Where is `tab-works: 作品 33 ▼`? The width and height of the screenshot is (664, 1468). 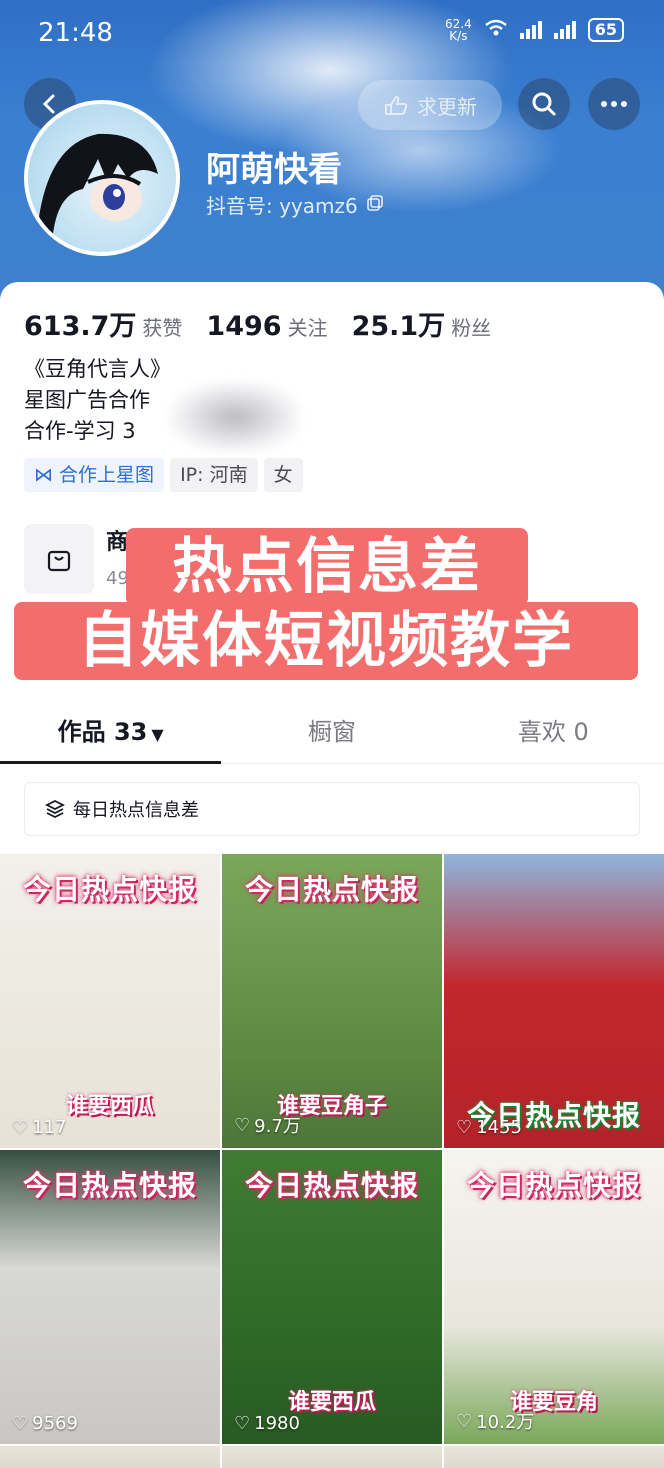
tab-works: 作品 33 ▼ is located at coordinates (111, 733).